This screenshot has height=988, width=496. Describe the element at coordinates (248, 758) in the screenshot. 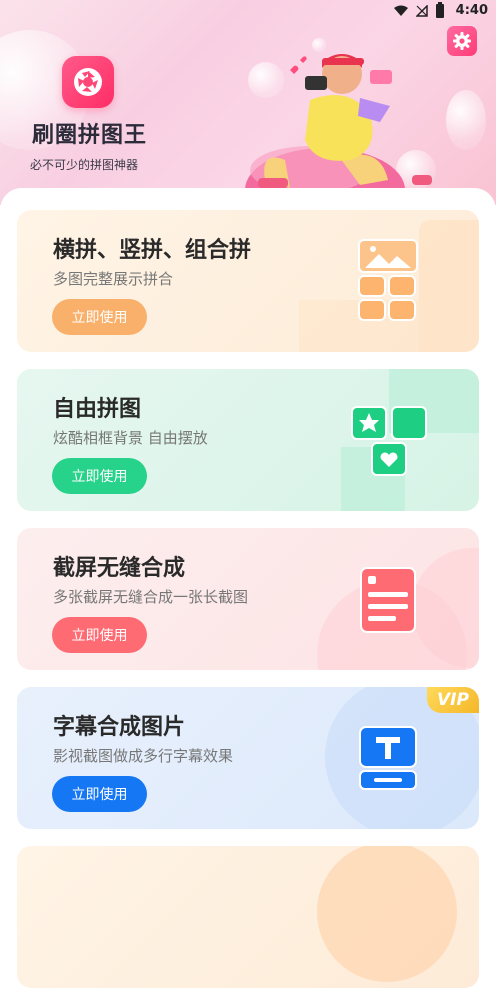

I see `feature-card-subtitle: VIP 字幕合成图片 影视截图做成多行字幕效果 立即使用` at that location.